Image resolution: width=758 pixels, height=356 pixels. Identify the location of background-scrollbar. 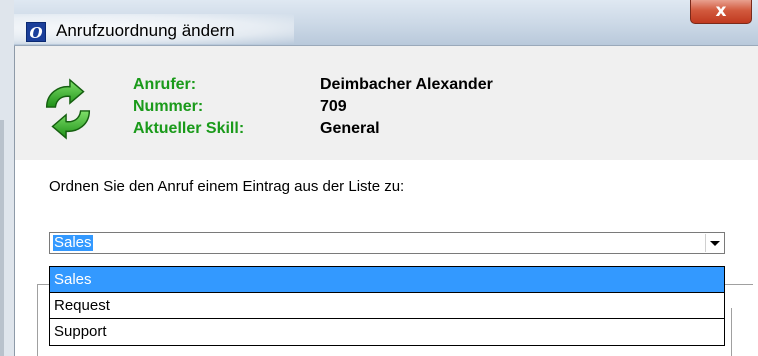
(2, 238).